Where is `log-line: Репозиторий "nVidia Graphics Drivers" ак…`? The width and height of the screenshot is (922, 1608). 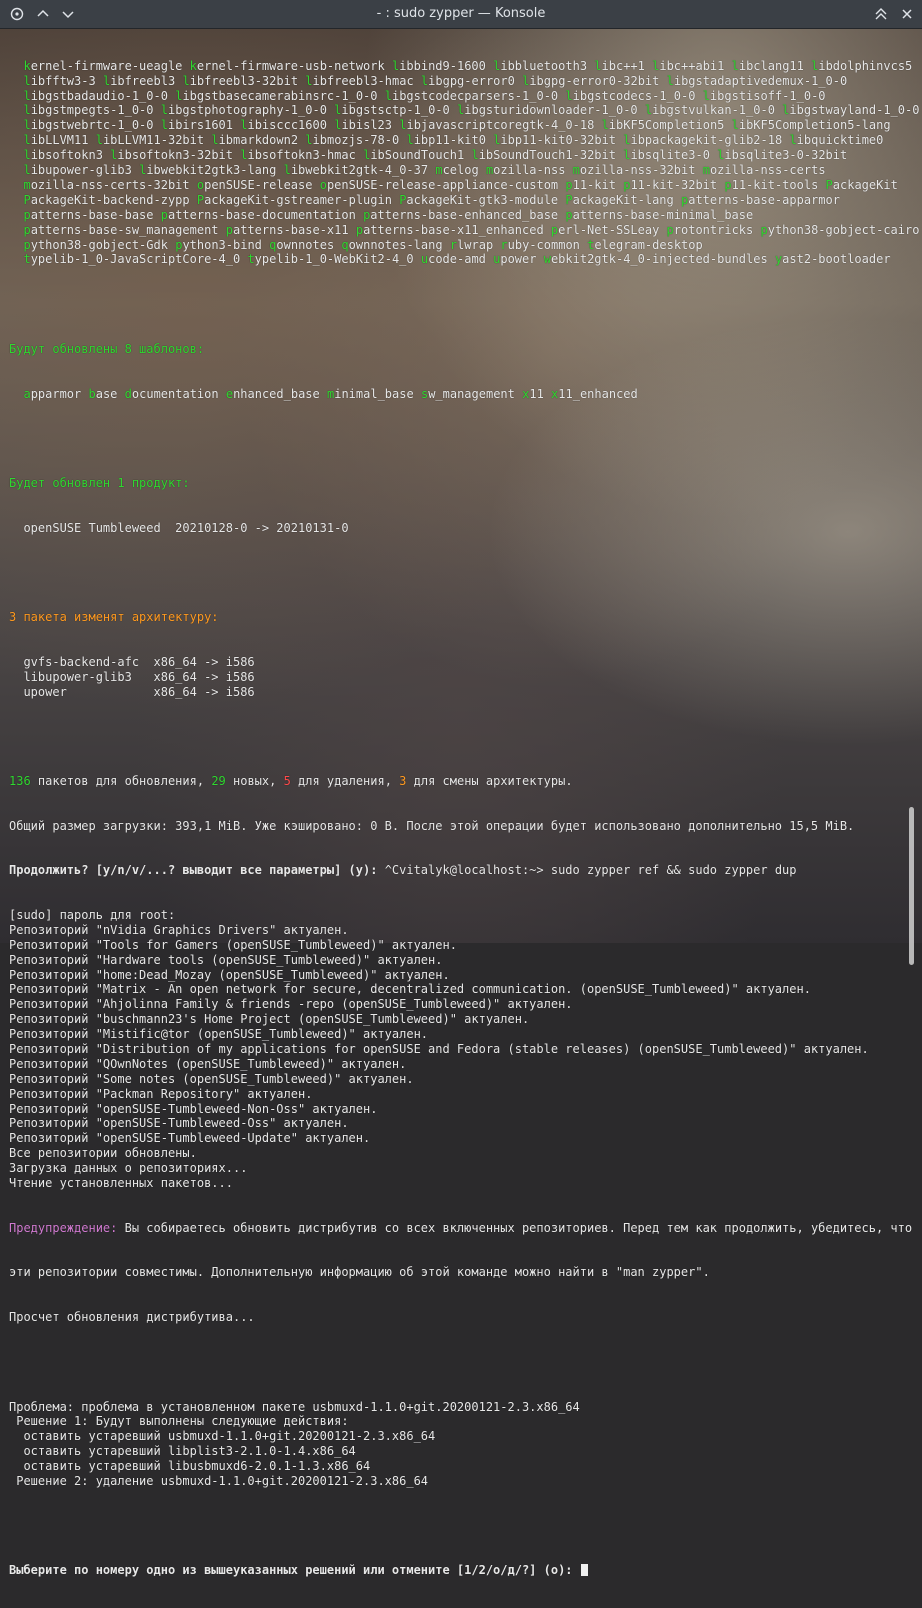
log-line: Репозиторий "nVidia Graphics Drivers" ак… is located at coordinates (179, 929).